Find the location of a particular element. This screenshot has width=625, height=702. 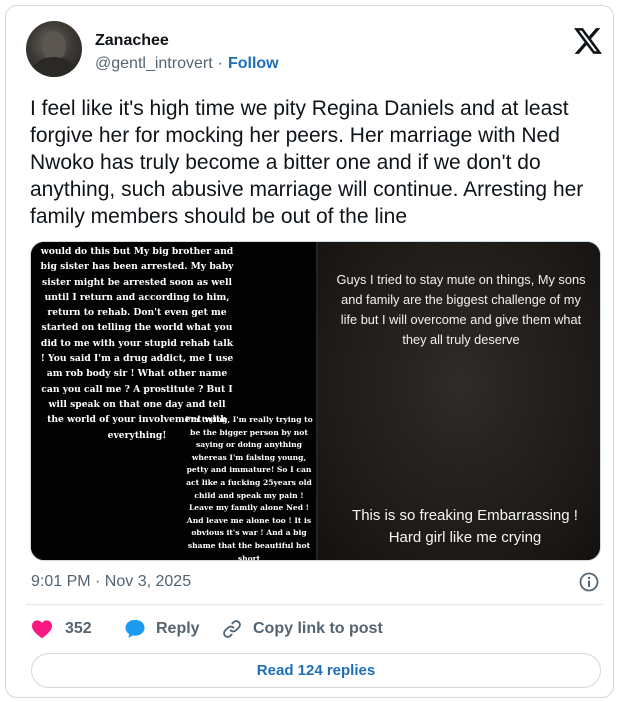

like-count: 352 is located at coordinates (78, 628).